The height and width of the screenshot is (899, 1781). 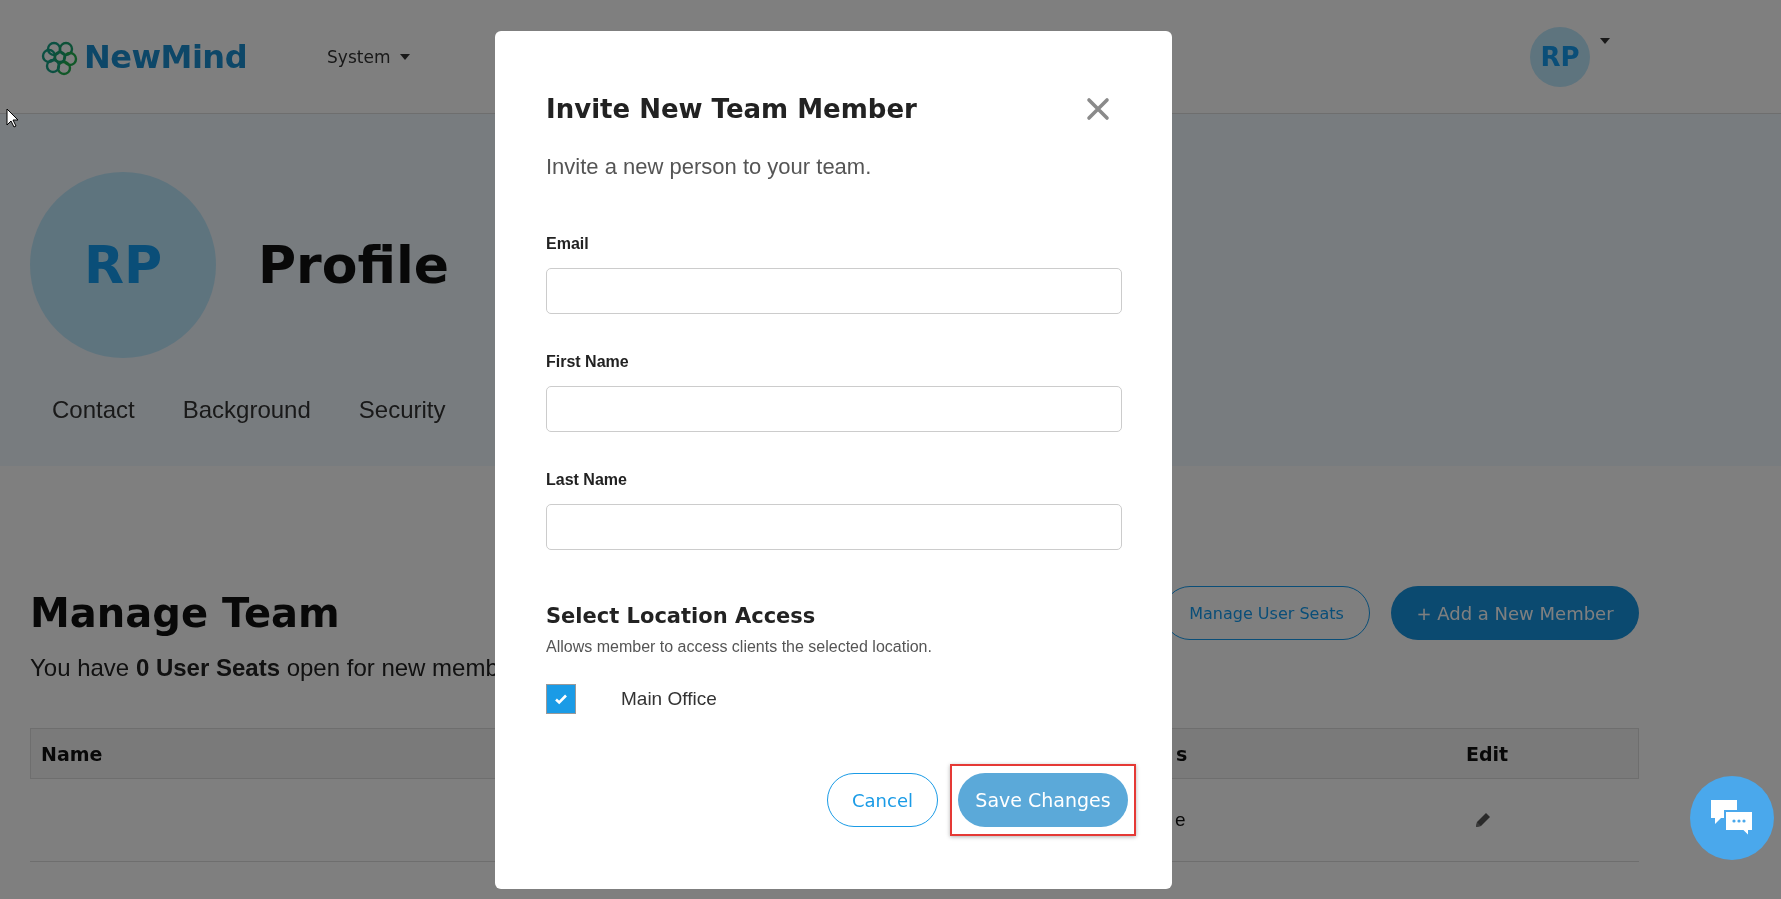 What do you see at coordinates (731, 109) in the screenshot?
I see `dialog-title: Invite New Team Member` at bounding box center [731, 109].